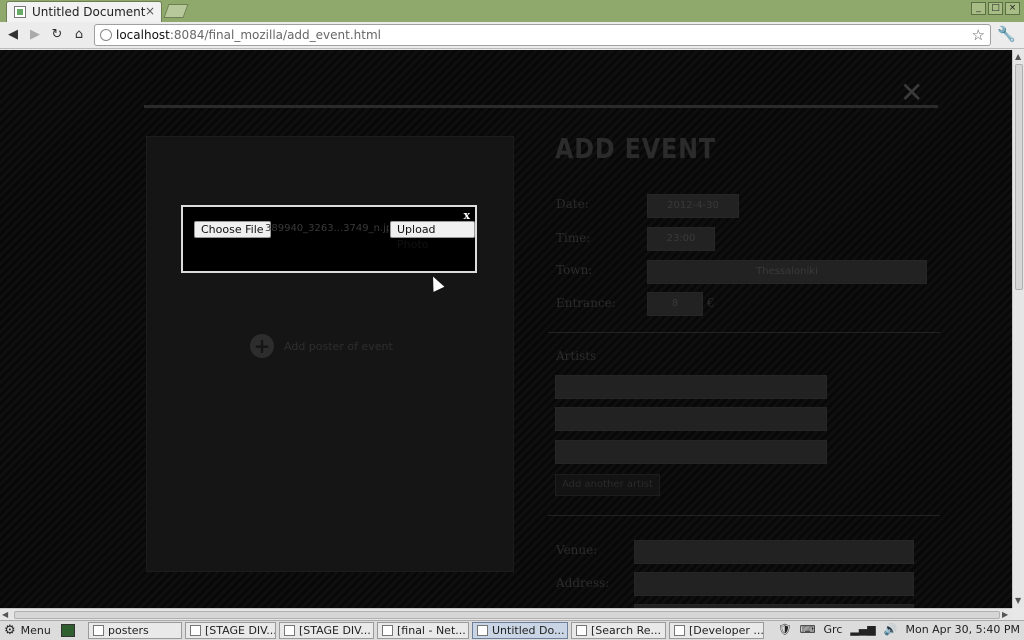  Describe the element at coordinates (10, 630) in the screenshot. I see `gear-icon: ⚙` at that location.